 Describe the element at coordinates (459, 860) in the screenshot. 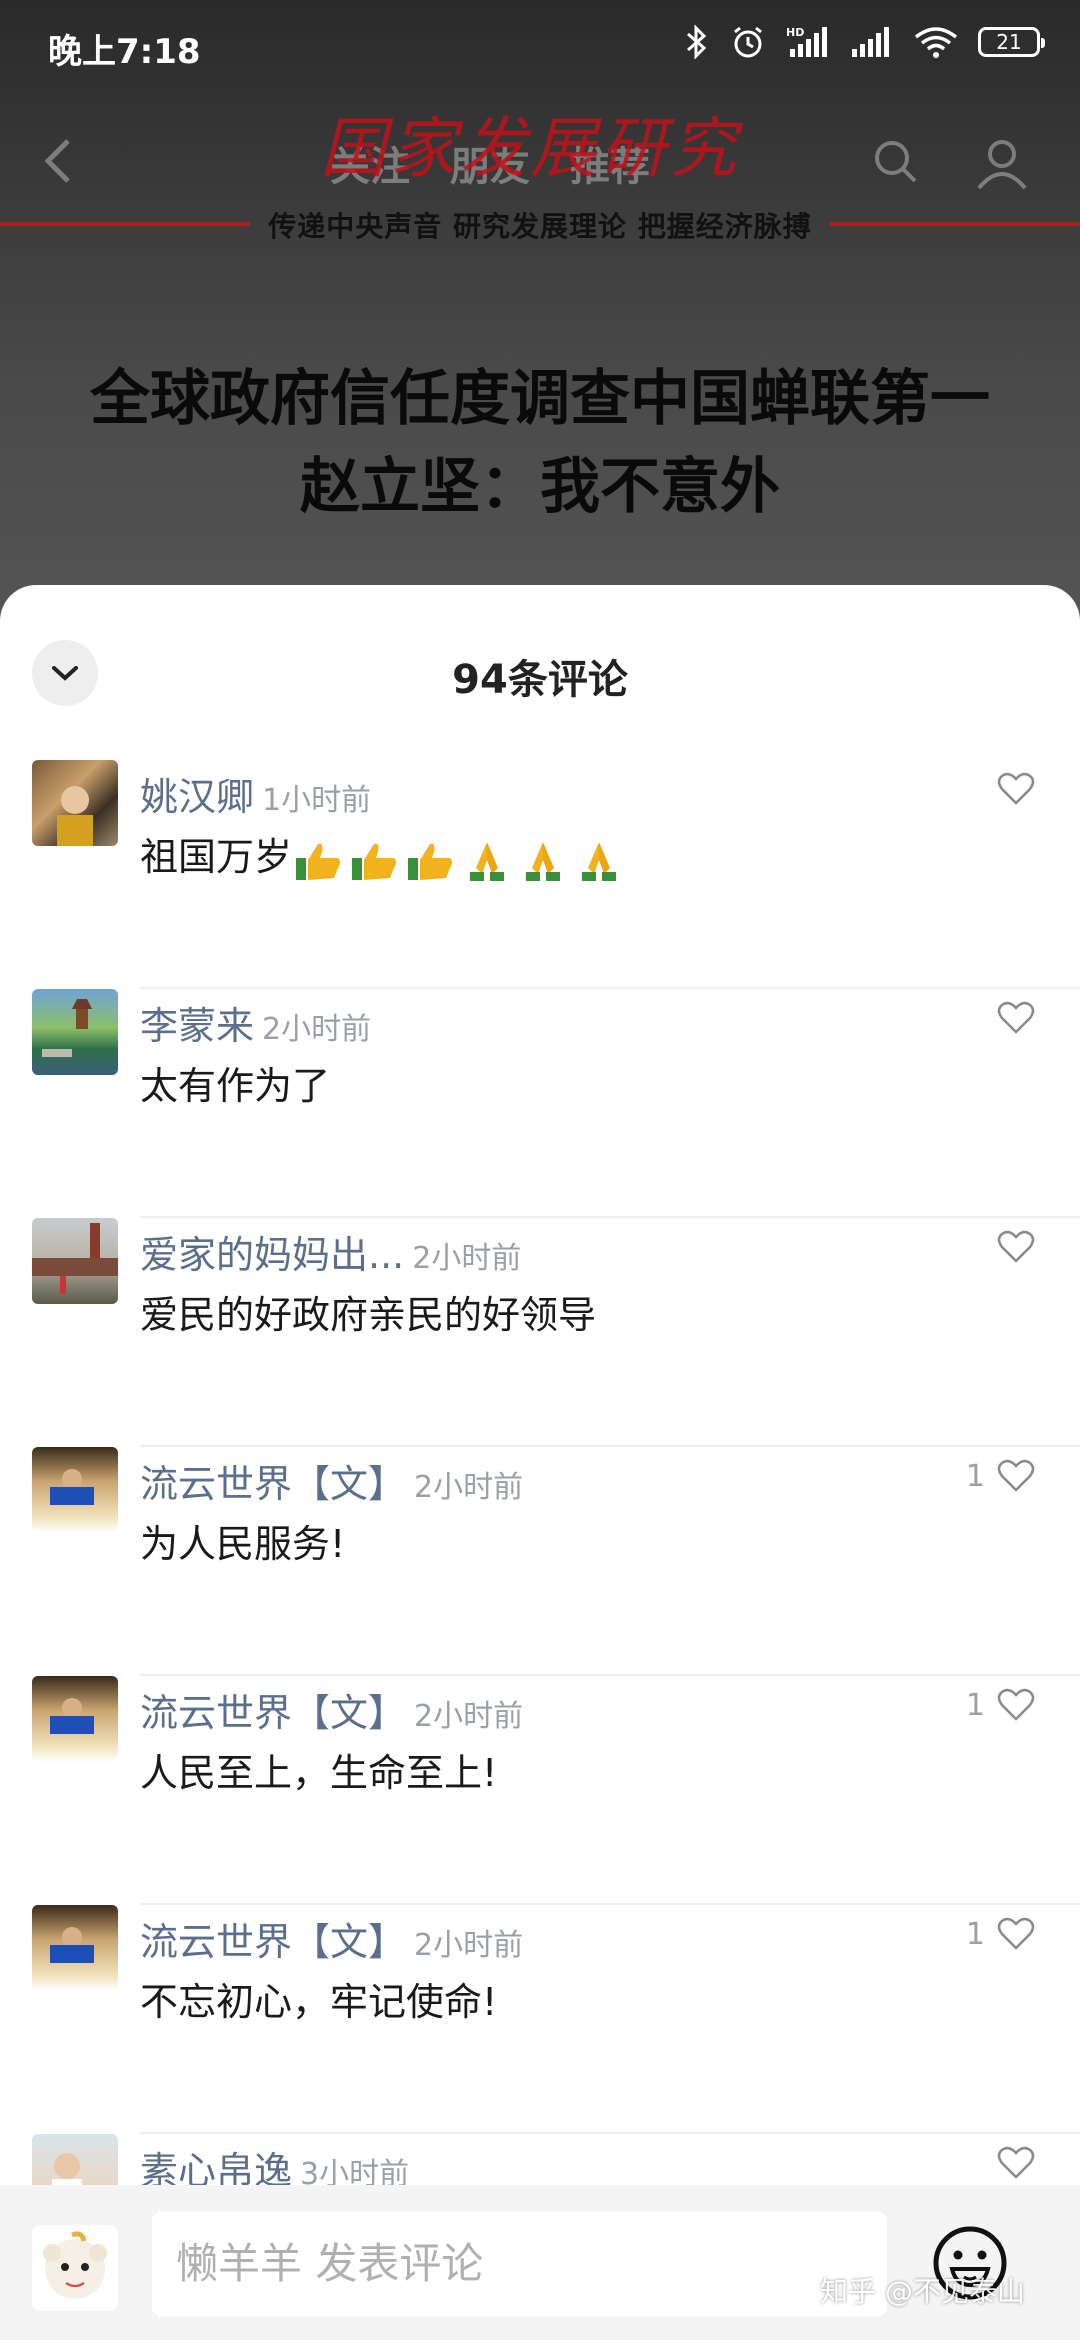

I see `emoji-row` at that location.